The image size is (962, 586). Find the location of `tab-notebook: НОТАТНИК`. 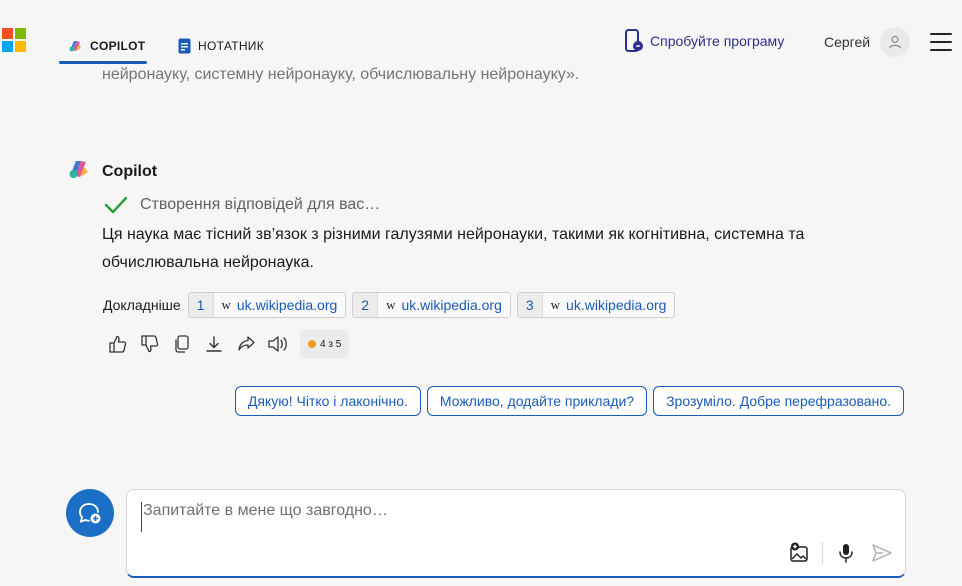

tab-notebook: НОТАТНИК is located at coordinates (218, 46).